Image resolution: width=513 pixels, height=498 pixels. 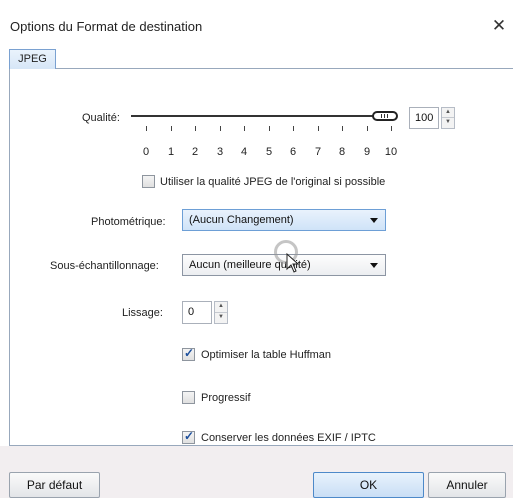 I want to click on photometric-dropdown: (Aucun Changement), so click(x=284, y=220).